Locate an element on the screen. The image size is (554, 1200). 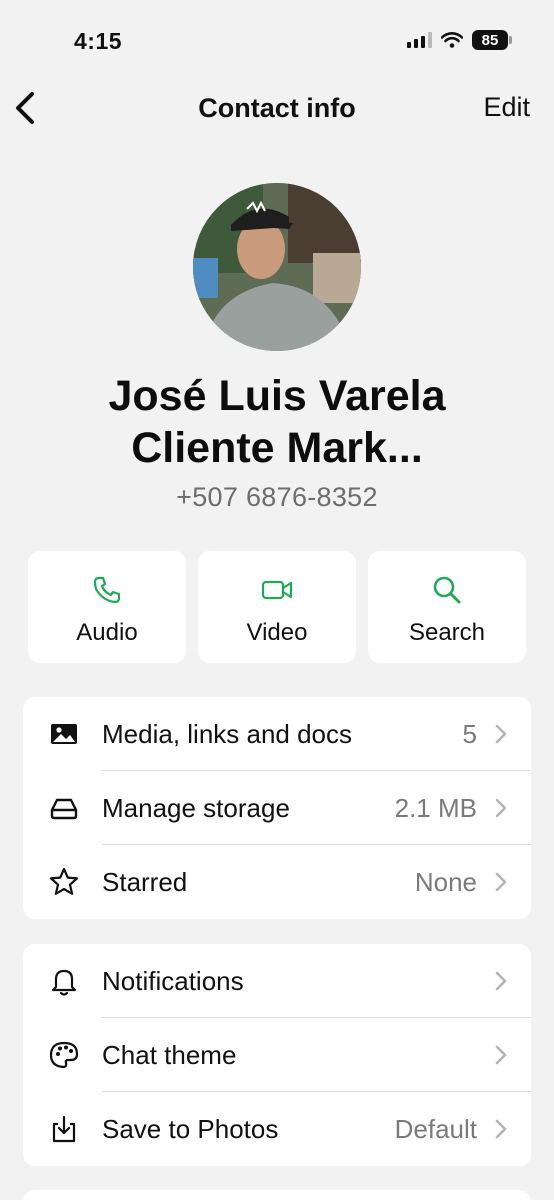
row-value: Default is located at coordinates (435, 1128).